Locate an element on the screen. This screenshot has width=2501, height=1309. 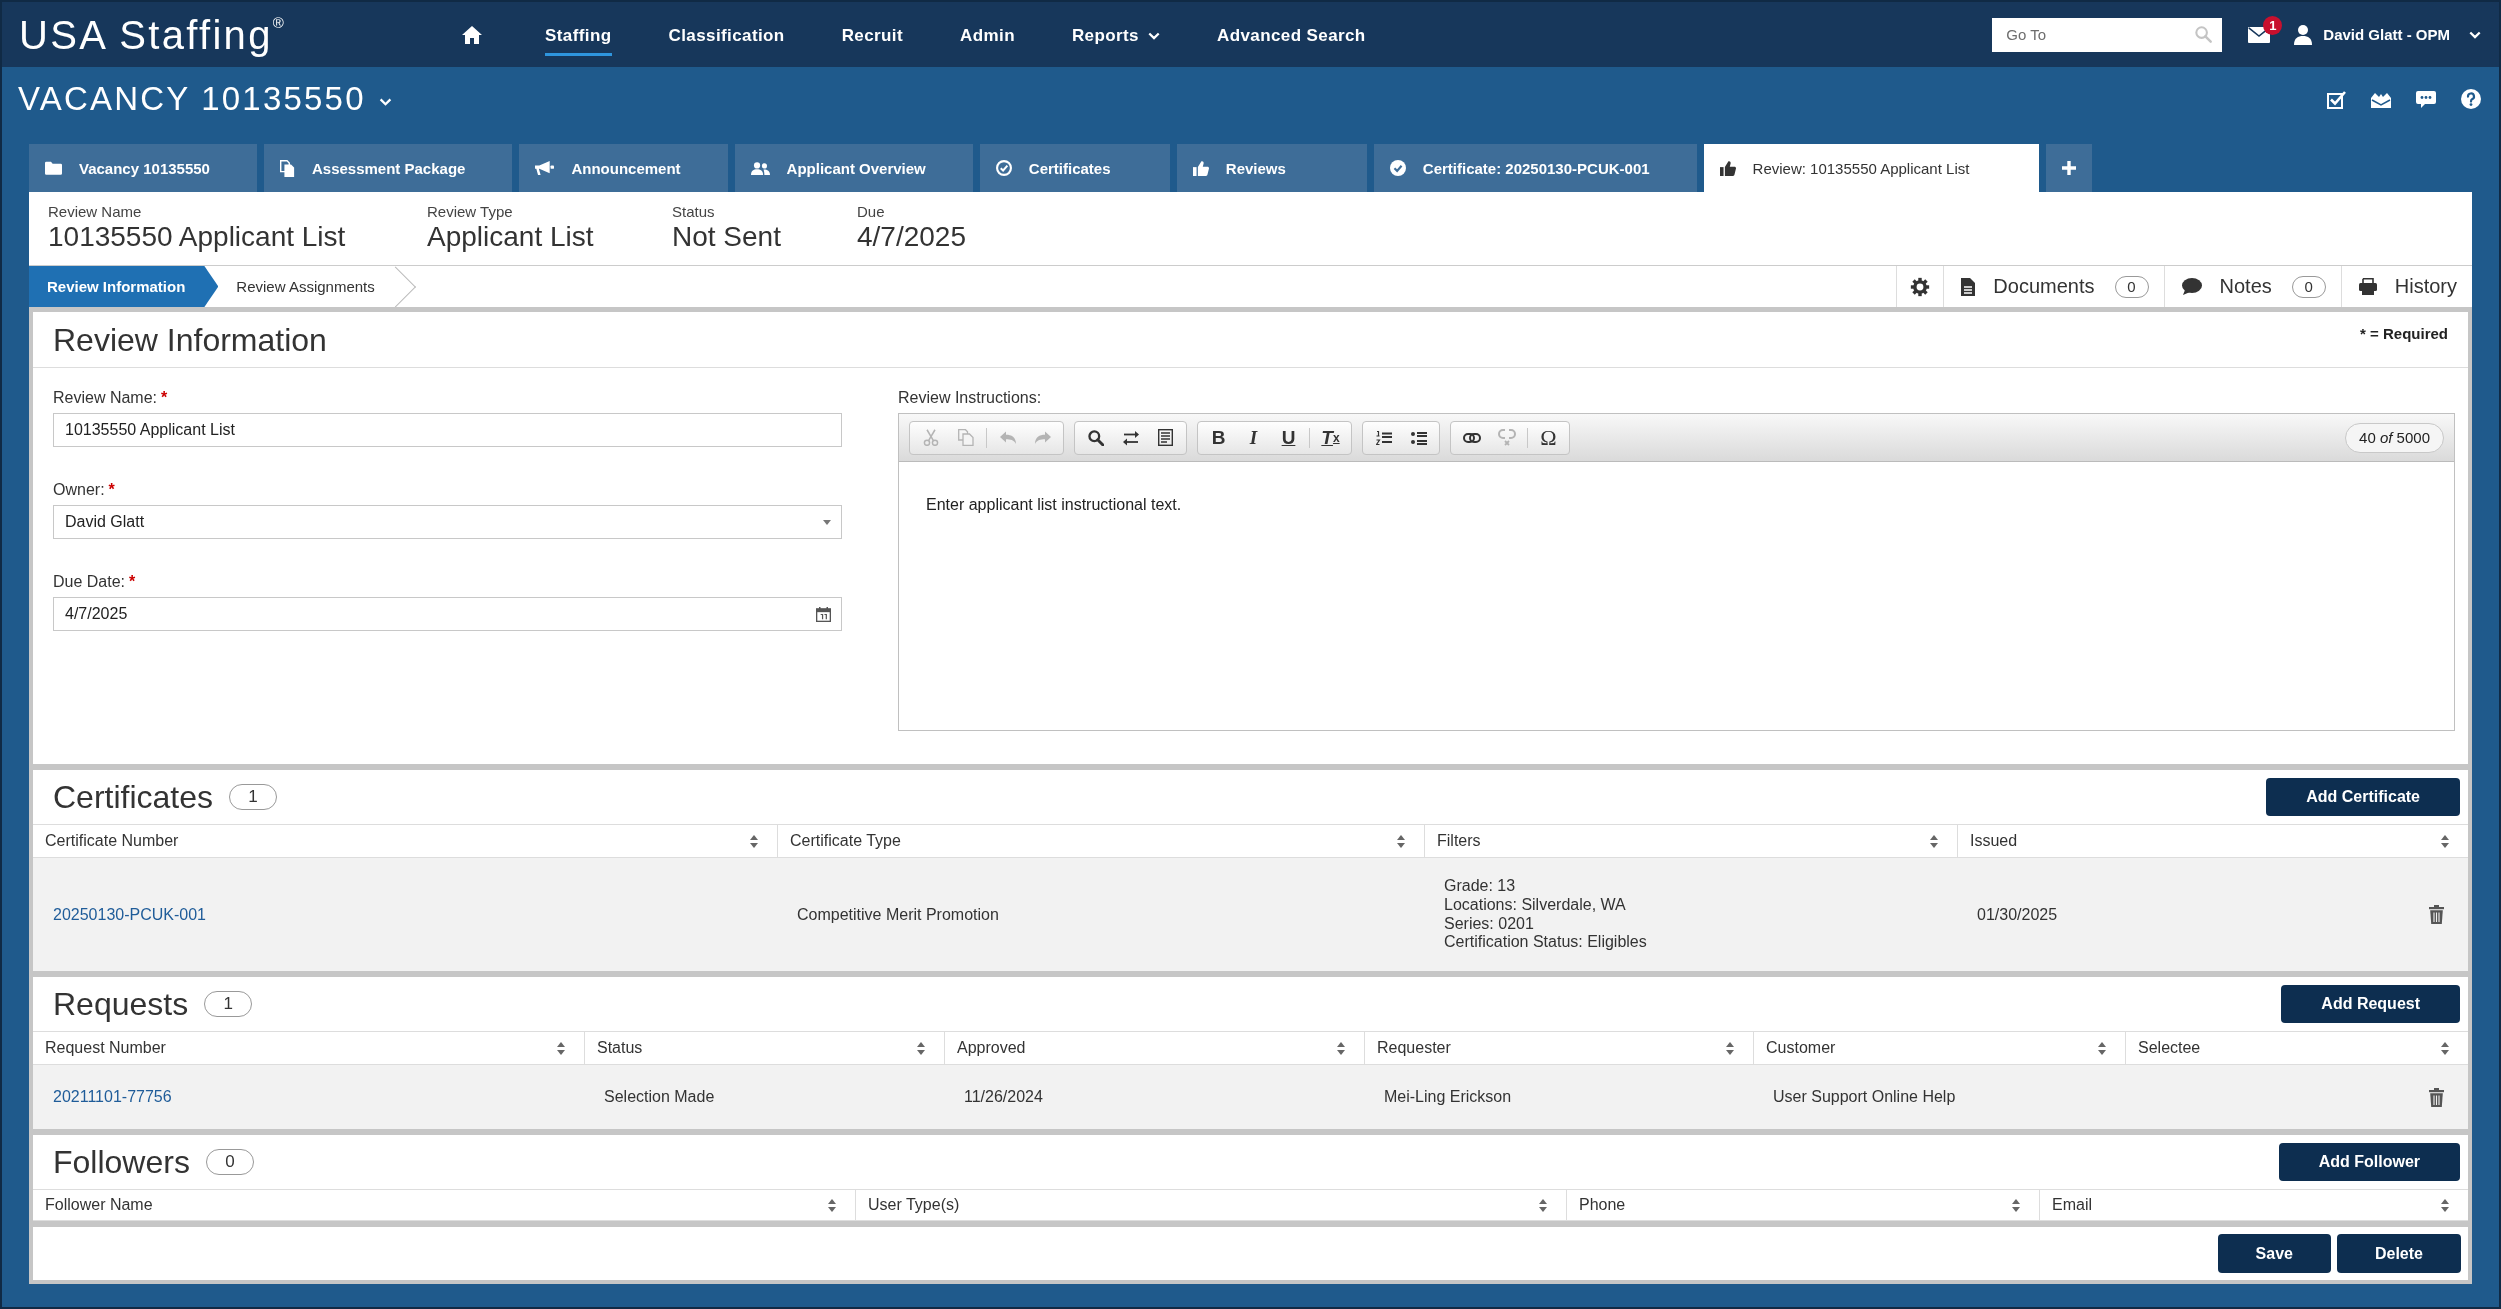
count-badge: 1 is located at coordinates (228, 1004).